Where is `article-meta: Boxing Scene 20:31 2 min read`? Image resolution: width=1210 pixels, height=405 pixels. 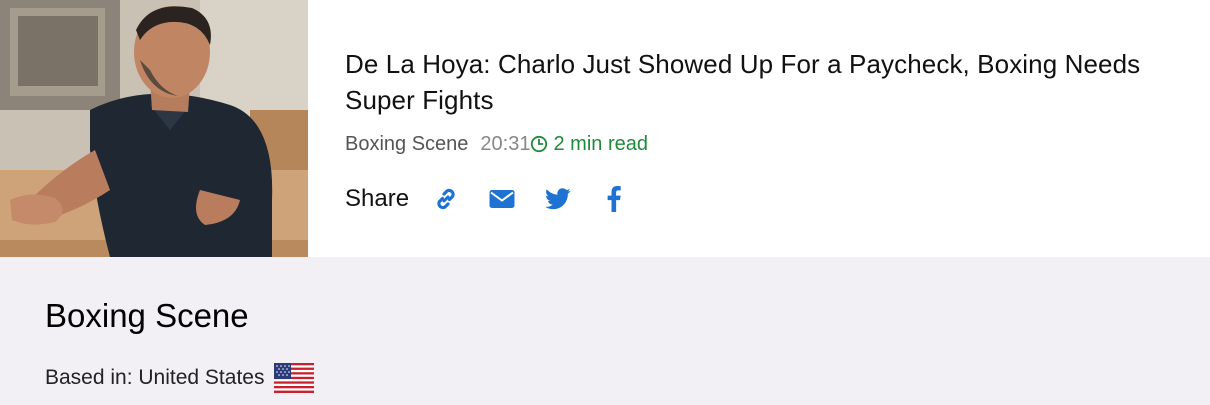
article-meta: Boxing Scene 20:31 2 min read is located at coordinates (770, 144).